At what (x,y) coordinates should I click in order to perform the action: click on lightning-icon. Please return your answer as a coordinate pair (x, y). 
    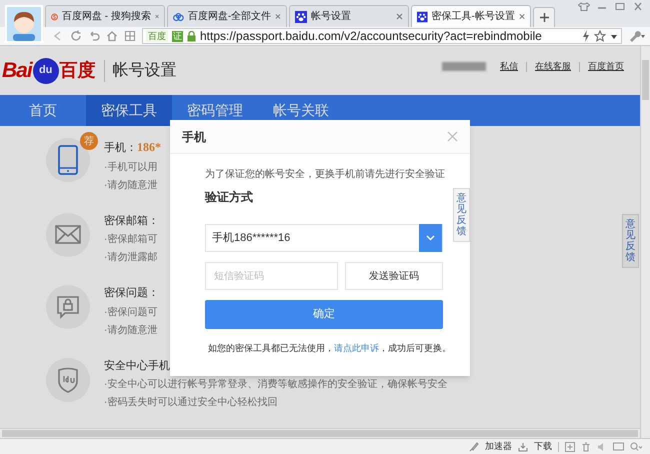
    Looking at the image, I should click on (586, 36).